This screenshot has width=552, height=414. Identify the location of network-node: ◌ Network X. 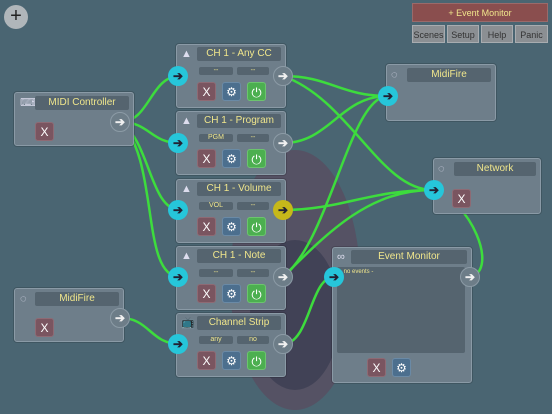
(487, 186).